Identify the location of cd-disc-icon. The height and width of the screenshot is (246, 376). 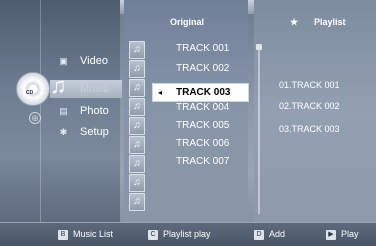
(33, 89).